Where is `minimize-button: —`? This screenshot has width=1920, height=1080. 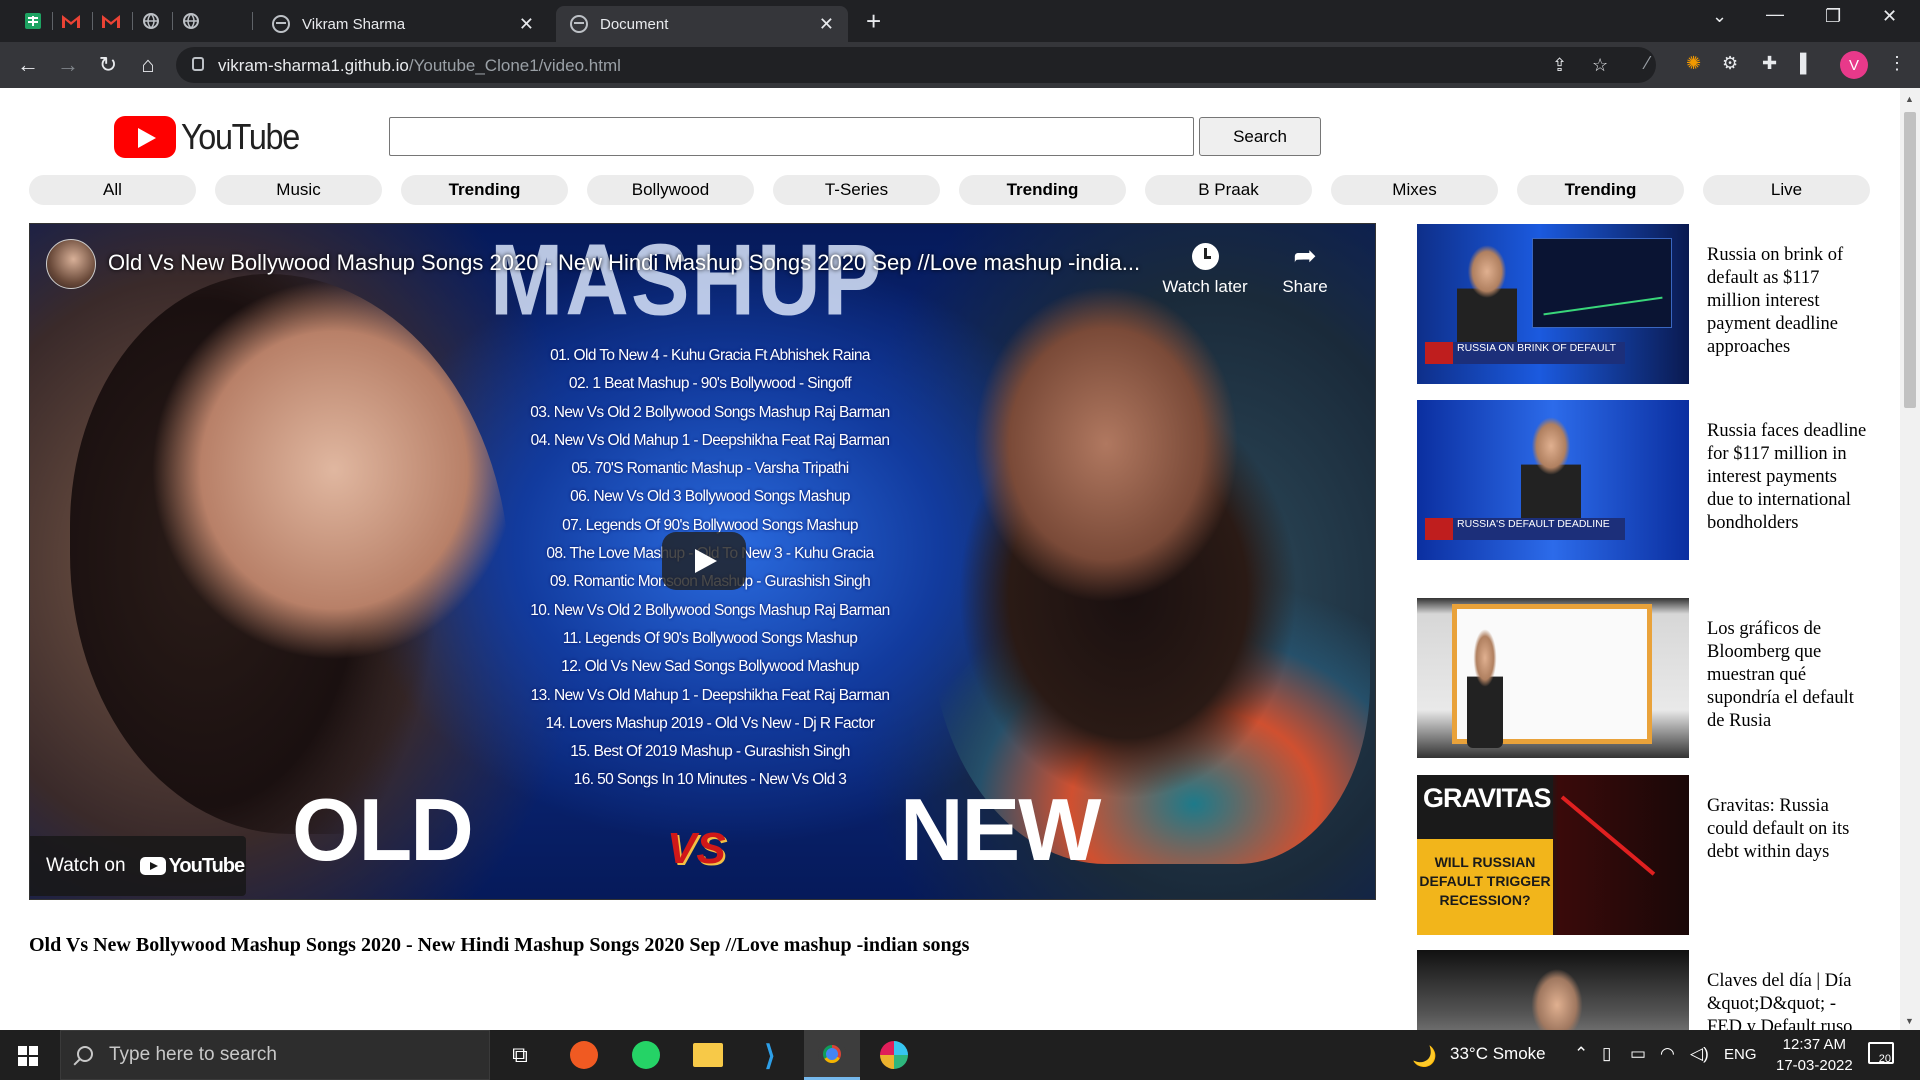 minimize-button: — is located at coordinates (1775, 14).